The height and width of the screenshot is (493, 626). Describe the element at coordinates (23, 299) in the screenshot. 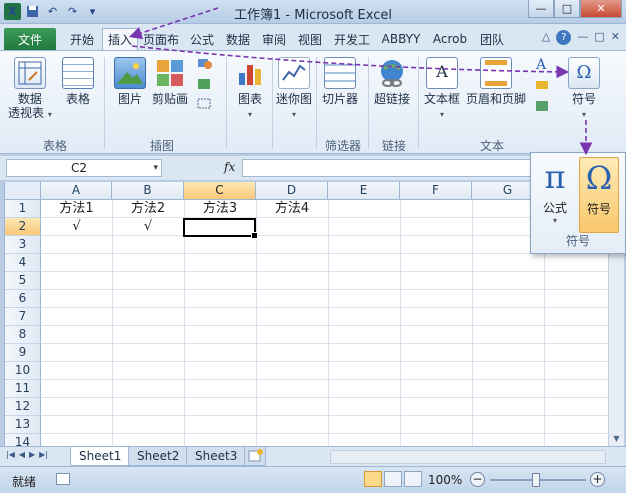

I see `row-header: 6` at that location.